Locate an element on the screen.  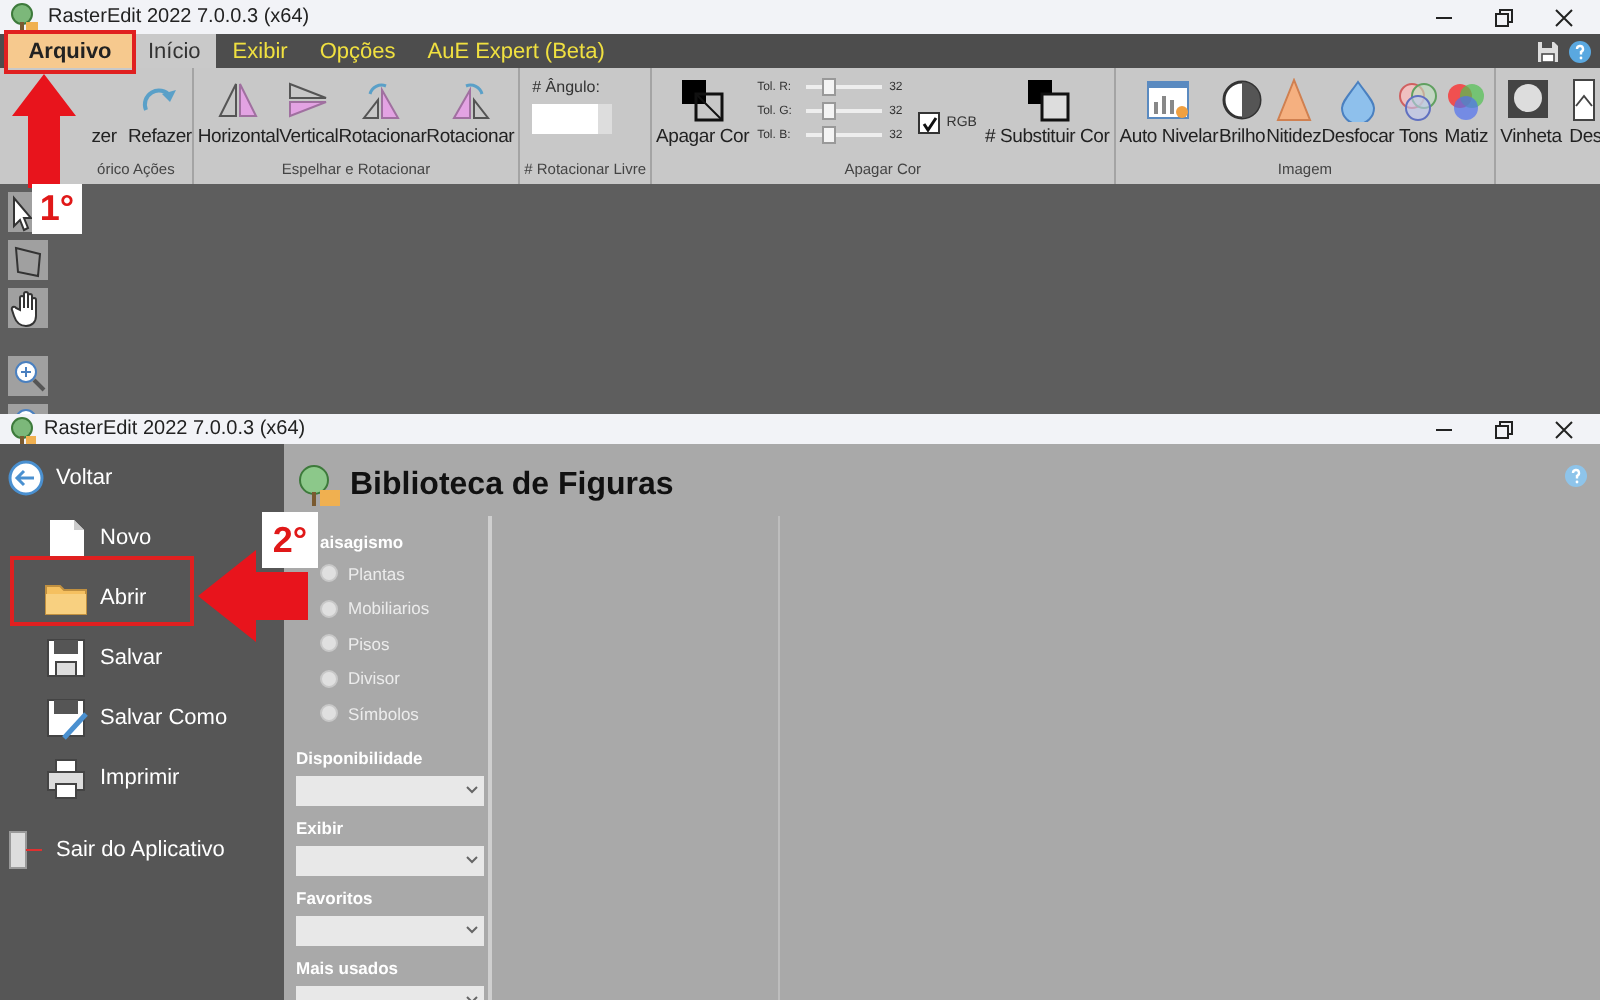
filter-label: Exibir is located at coordinates (321, 828).